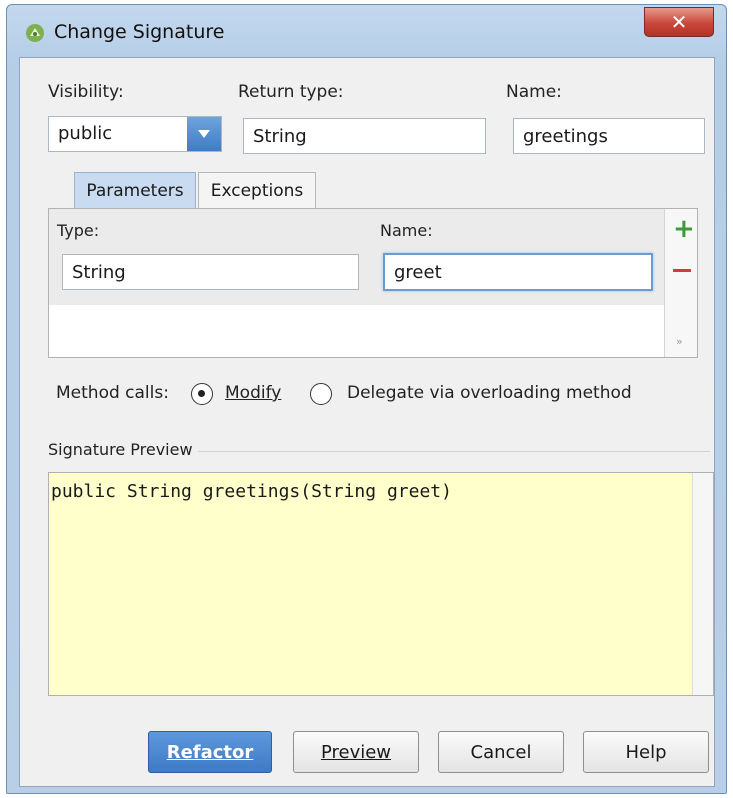  I want to click on name-label-text: Name:, so click(534, 92).